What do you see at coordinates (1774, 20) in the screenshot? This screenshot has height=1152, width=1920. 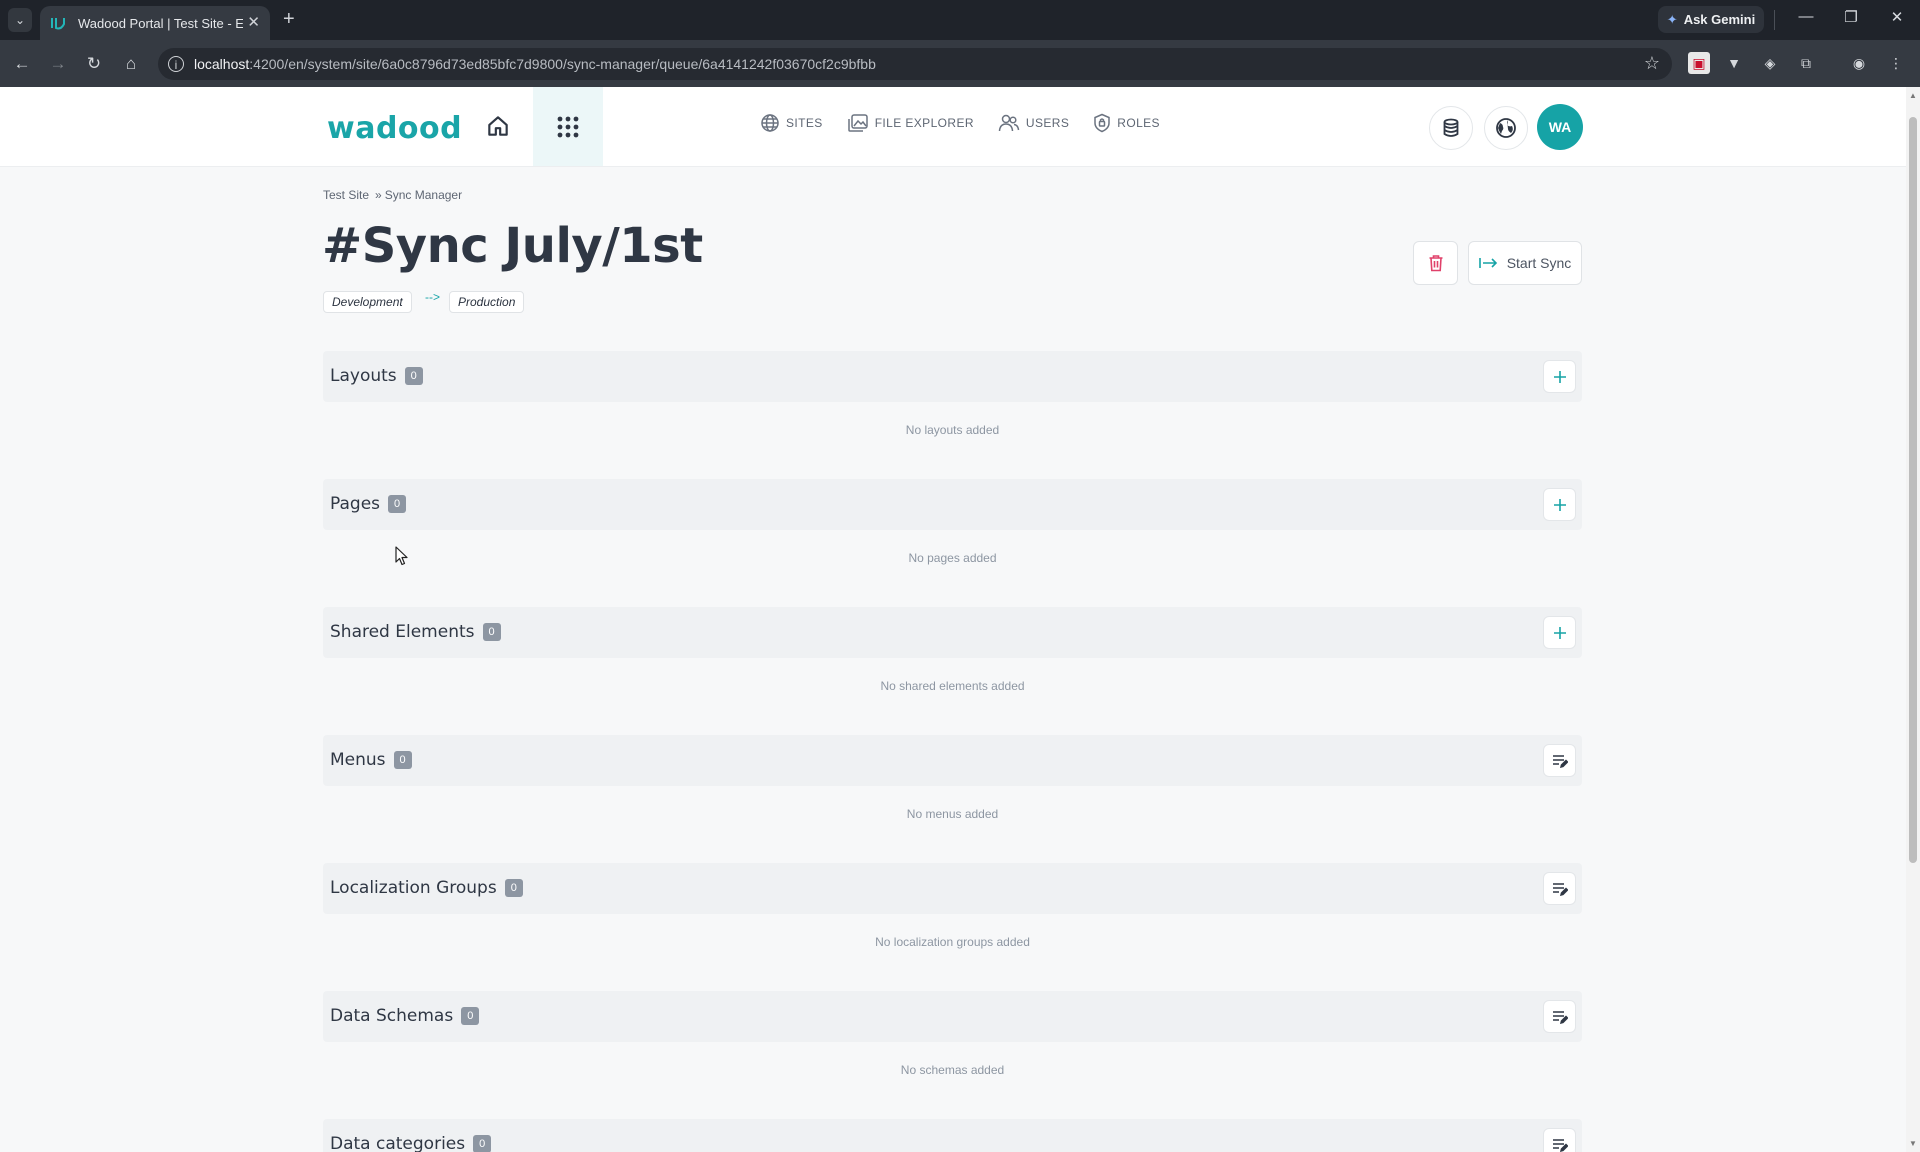 I see `toolbar-divider` at bounding box center [1774, 20].